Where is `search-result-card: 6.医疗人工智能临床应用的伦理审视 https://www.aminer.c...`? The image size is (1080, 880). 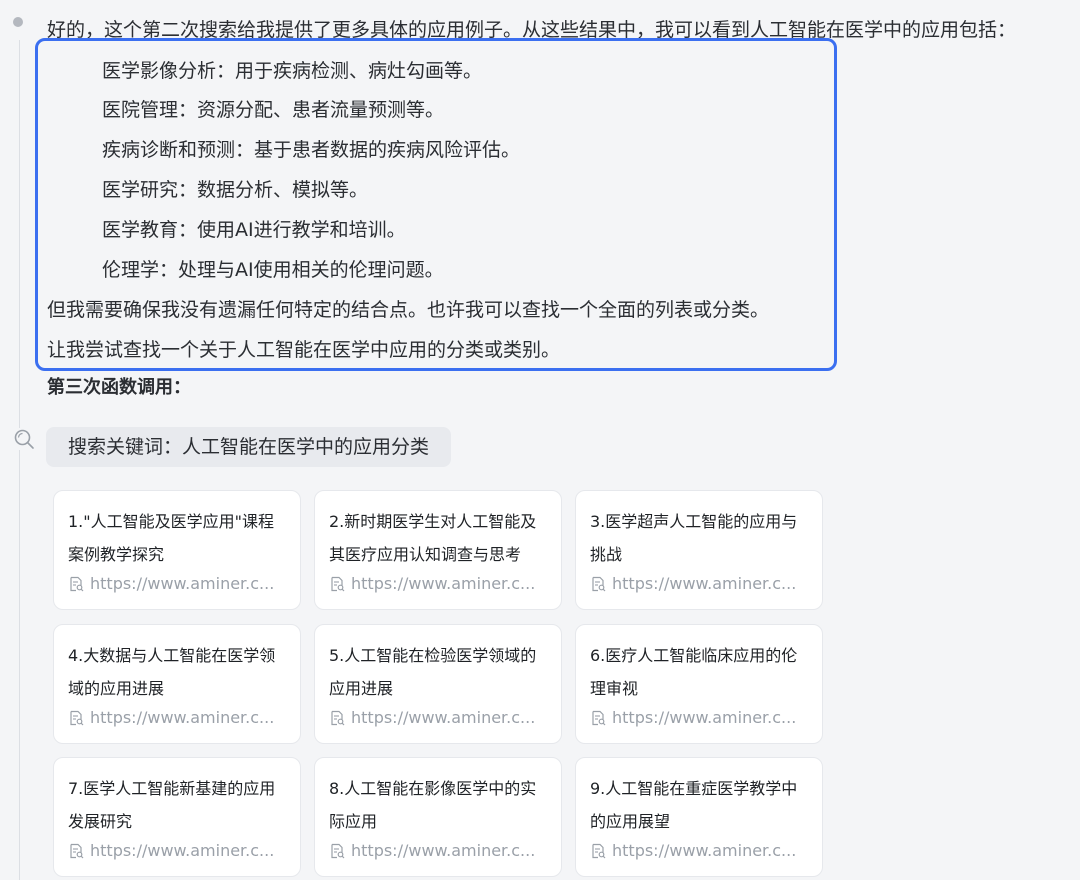
search-result-card: 6.医疗人工智能临床应用的伦理审视 https://www.aminer.c... is located at coordinates (699, 684).